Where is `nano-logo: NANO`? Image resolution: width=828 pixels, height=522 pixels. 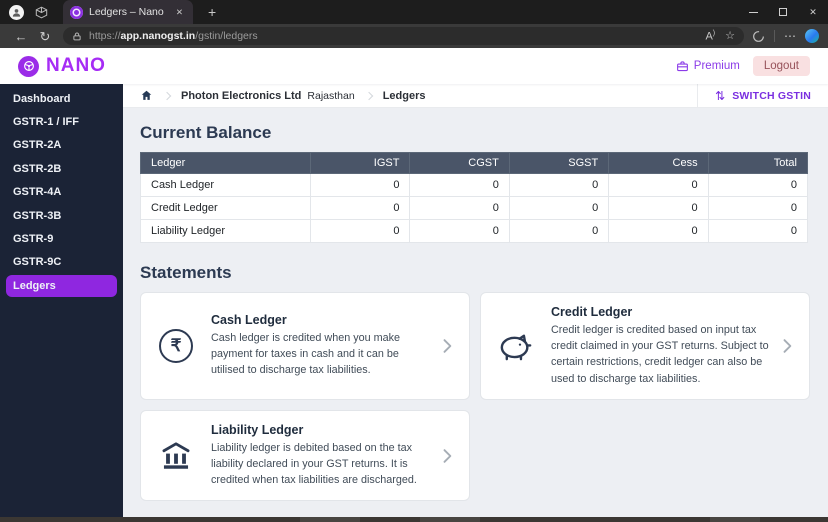
nano-logo: NANO is located at coordinates (62, 66).